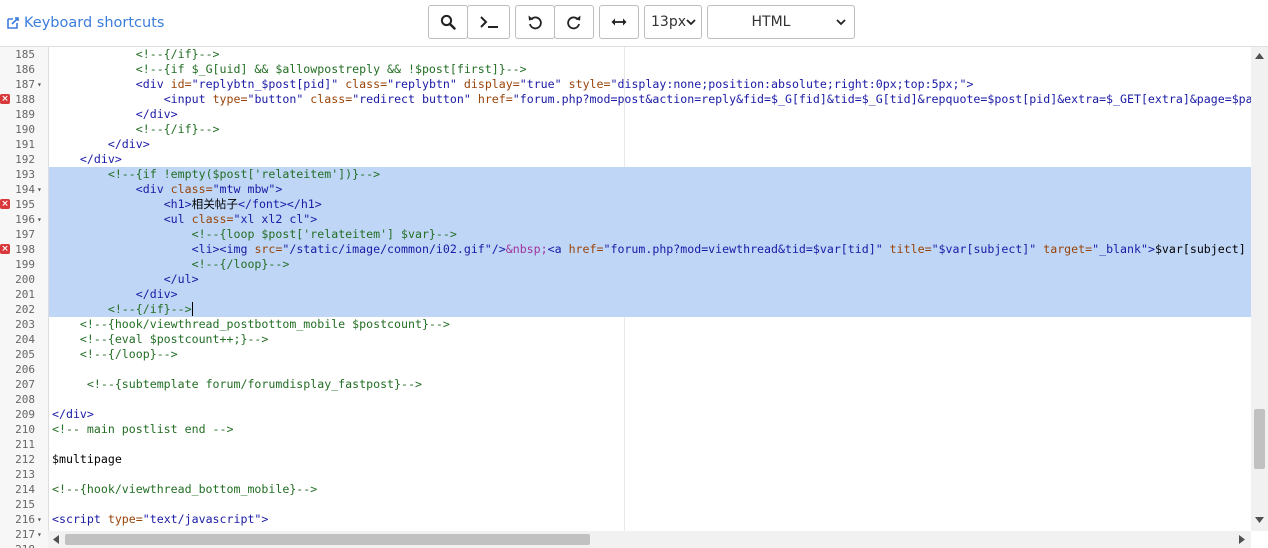 The width and height of the screenshot is (1268, 548). I want to click on code-line: 189 </div>, so click(625, 114).